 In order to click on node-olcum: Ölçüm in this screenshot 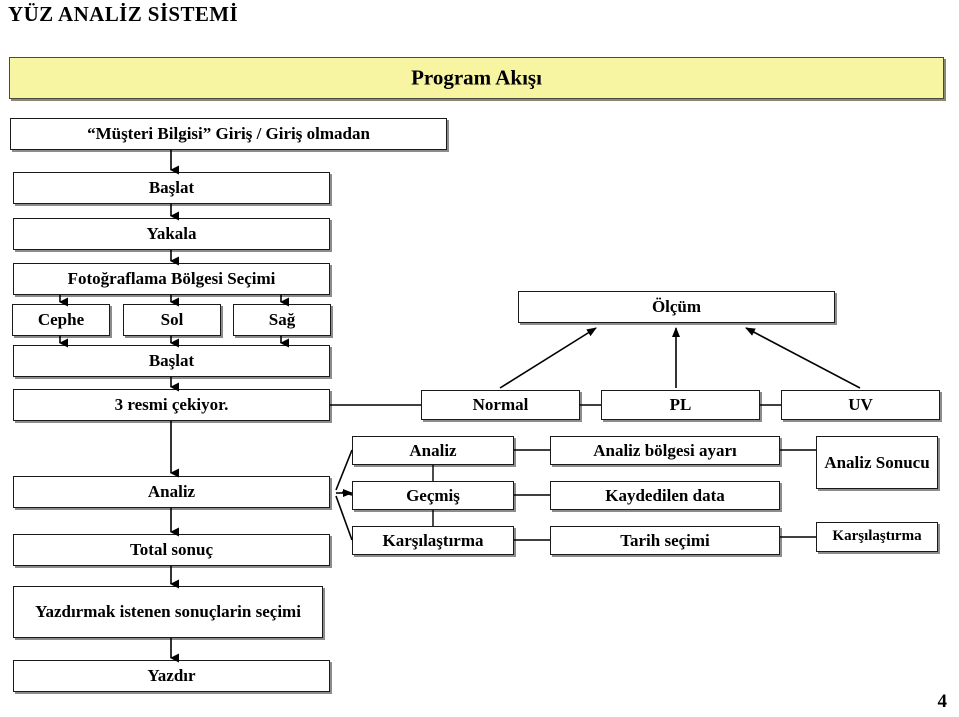, I will do `click(676, 307)`.